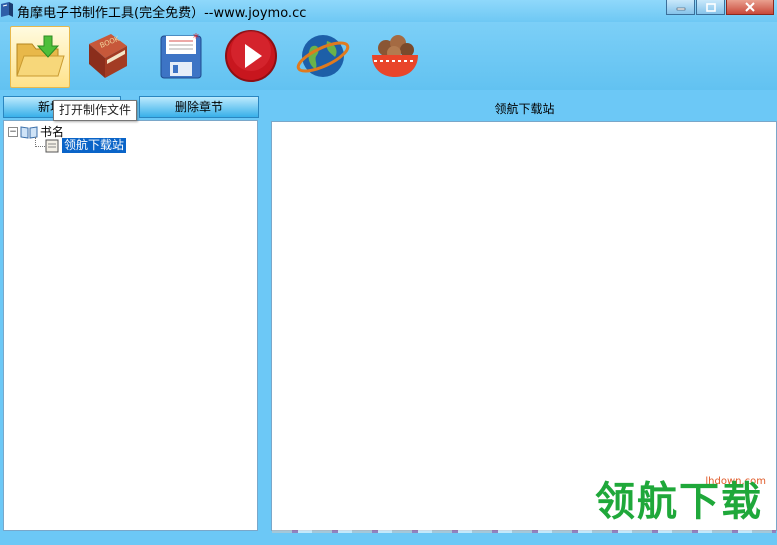 This screenshot has height=545, width=777. I want to click on tooltip: 打开制作文件, so click(95, 110).